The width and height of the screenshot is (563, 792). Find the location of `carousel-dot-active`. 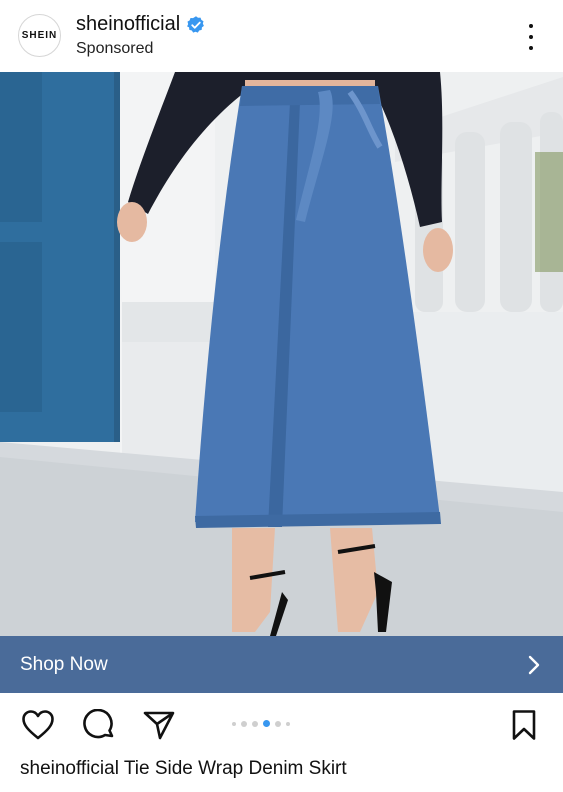

carousel-dot-active is located at coordinates (266, 723).